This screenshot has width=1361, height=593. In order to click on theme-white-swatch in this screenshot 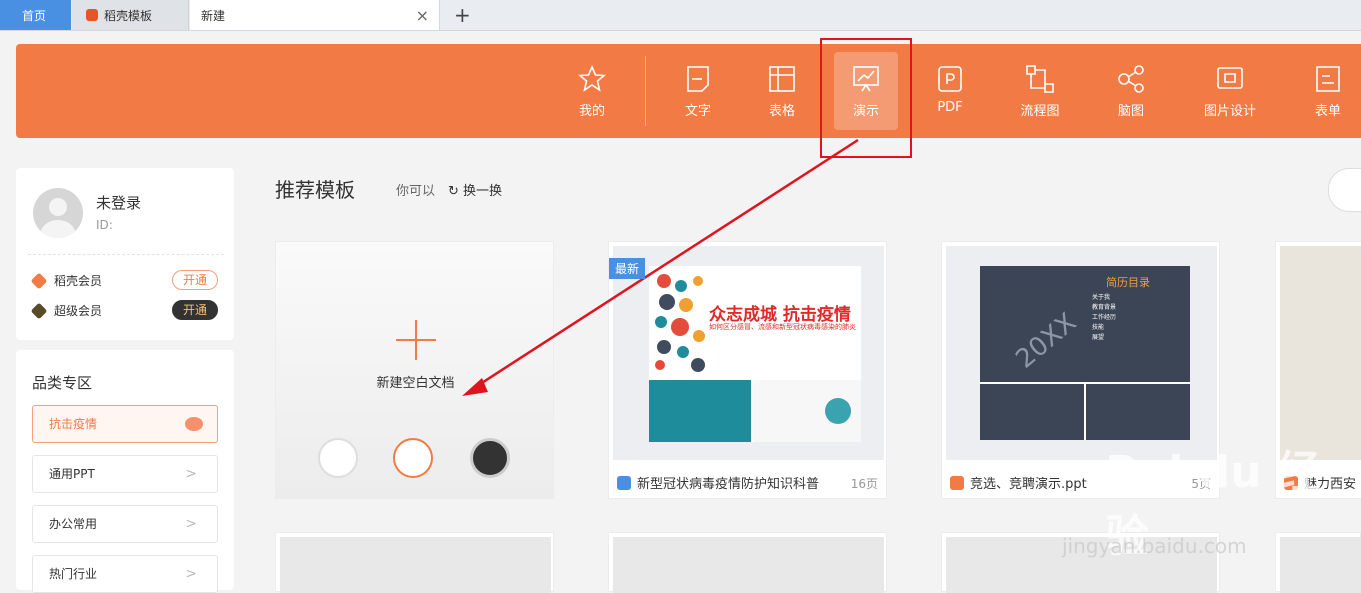, I will do `click(338, 458)`.